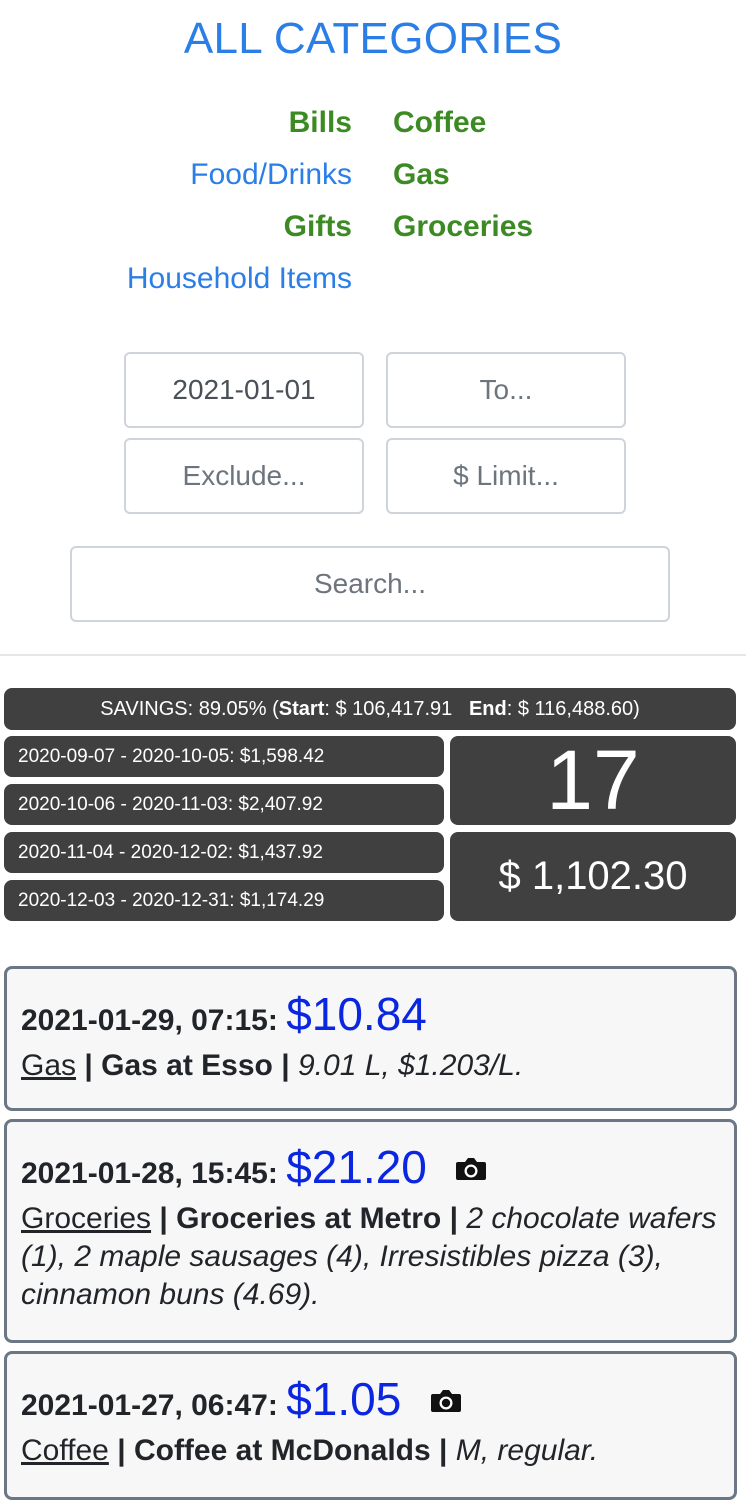  Describe the element at coordinates (593, 876) in the screenshot. I see `period-total-amount: $ 1,102.30` at that location.